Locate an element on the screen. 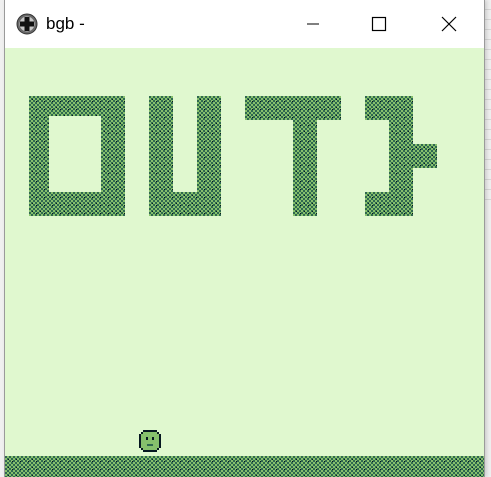 The width and height of the screenshot is (491, 477). logo-letter-brace is located at coordinates (401, 156).